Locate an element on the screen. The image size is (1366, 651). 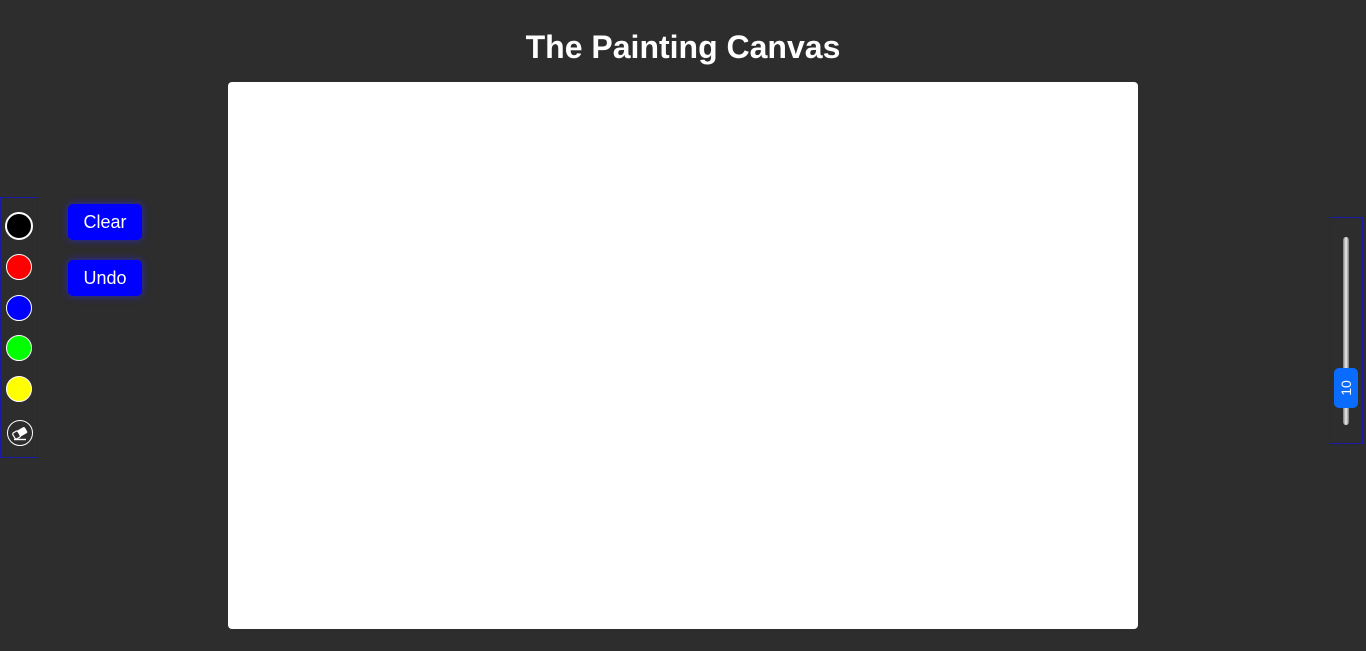
undo-button: Undo is located at coordinates (105, 278).